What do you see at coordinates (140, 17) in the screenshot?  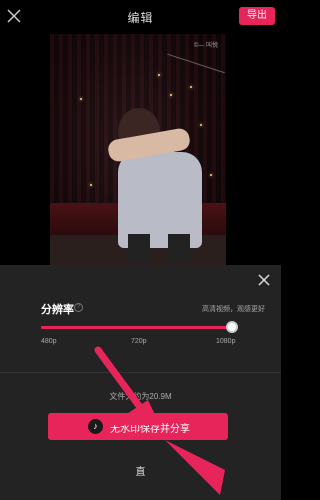 I see `top-bar: 编辑 导出` at bounding box center [140, 17].